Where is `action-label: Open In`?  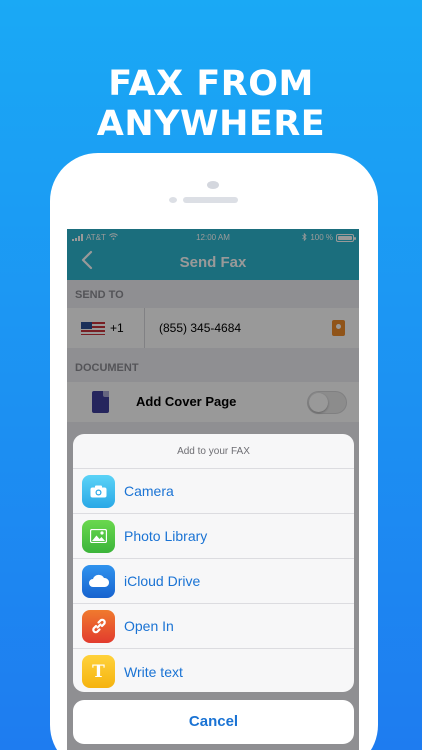 action-label: Open In is located at coordinates (149, 626).